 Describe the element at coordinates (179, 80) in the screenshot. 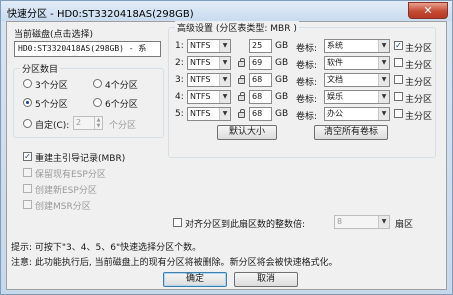

I see `partition-3-number: 3:` at that location.